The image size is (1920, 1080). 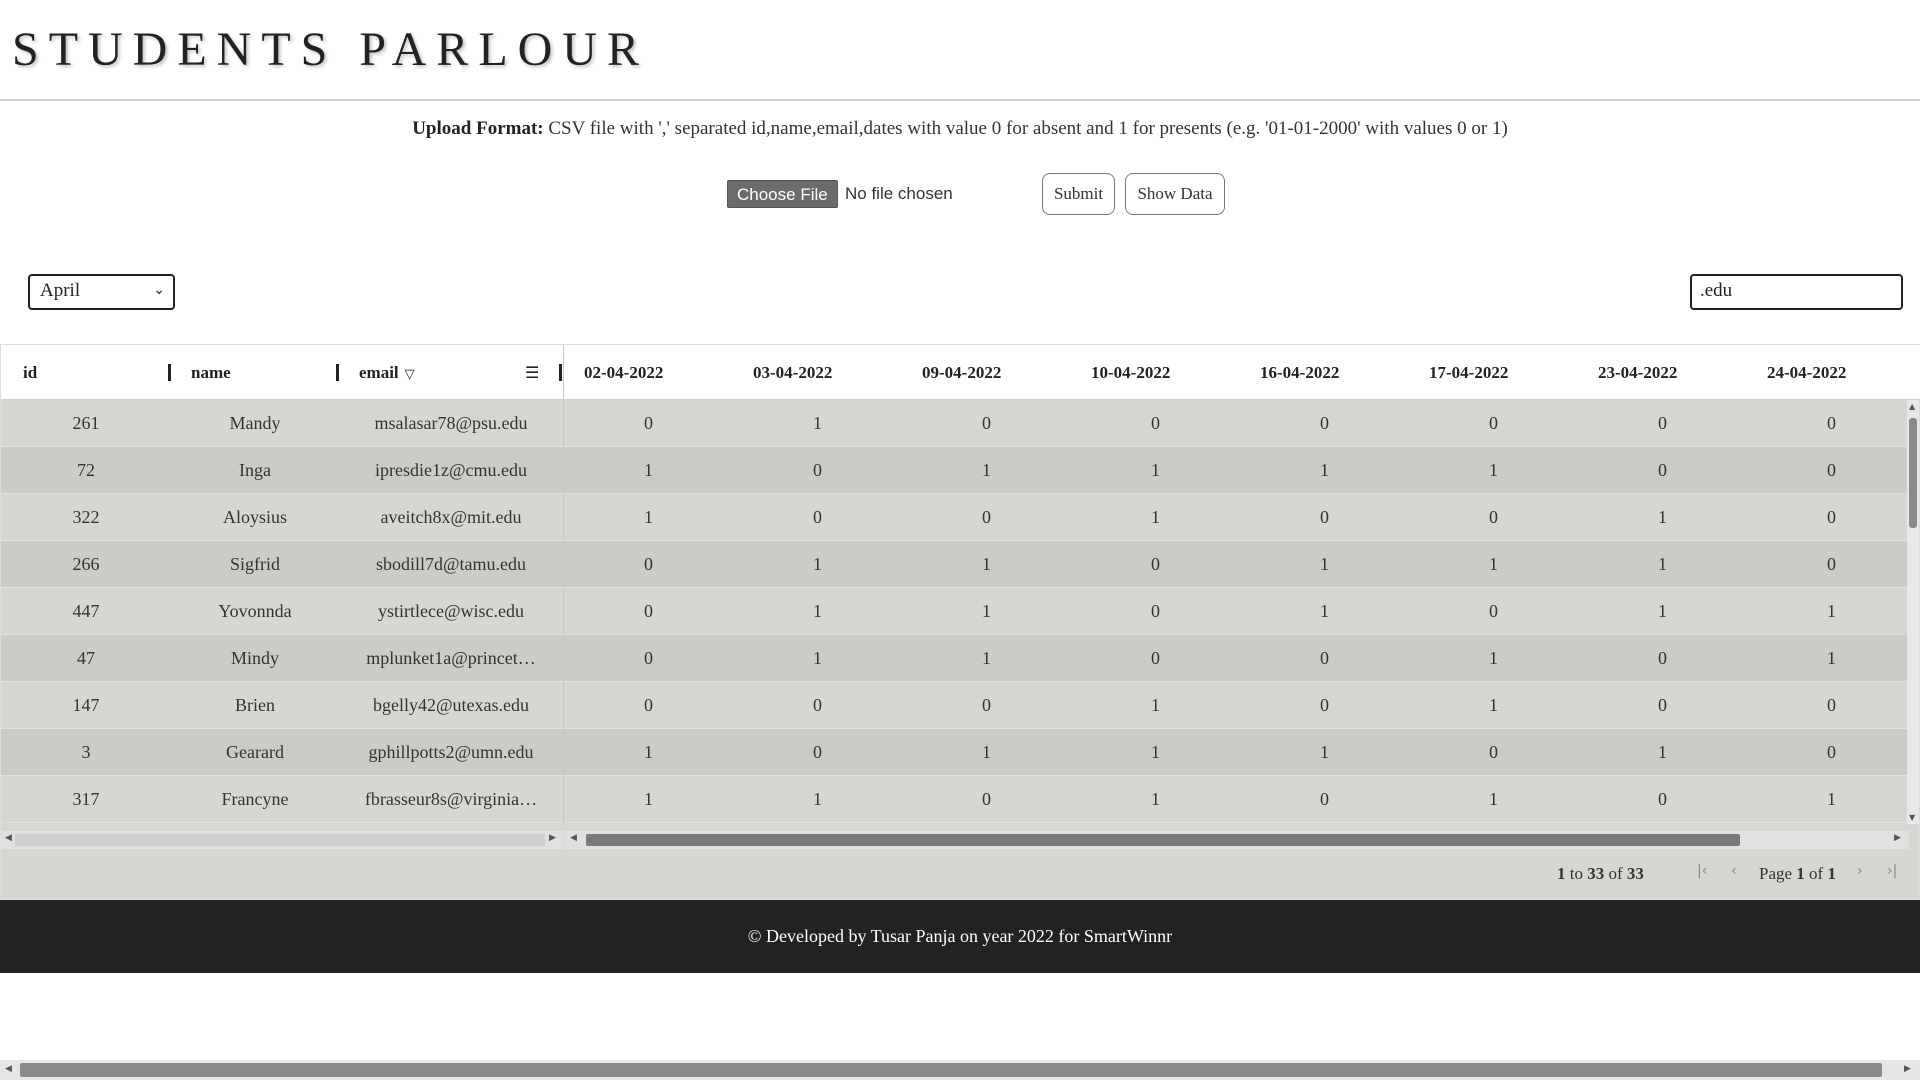 What do you see at coordinates (1702, 871) in the screenshot?
I see `first-page-icon: |‹` at bounding box center [1702, 871].